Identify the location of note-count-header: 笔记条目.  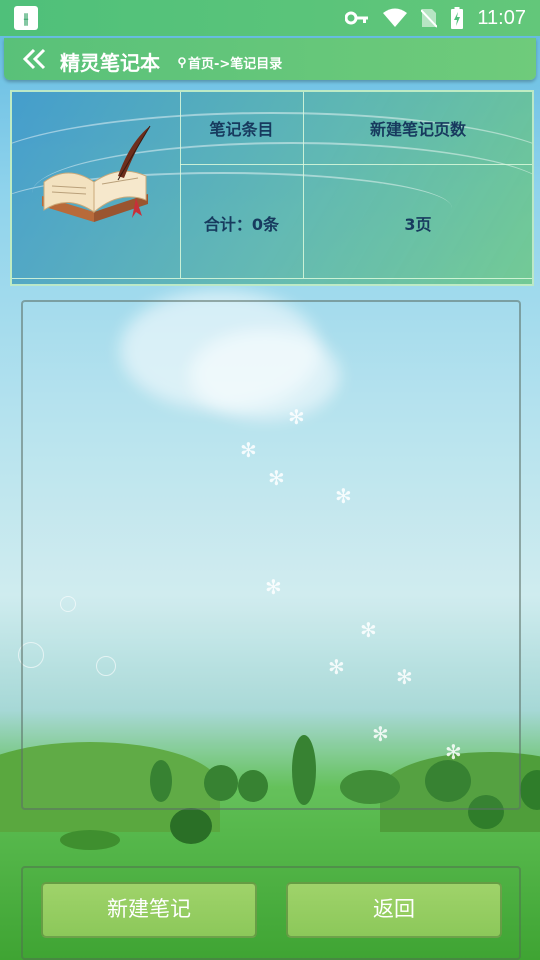
(241, 129).